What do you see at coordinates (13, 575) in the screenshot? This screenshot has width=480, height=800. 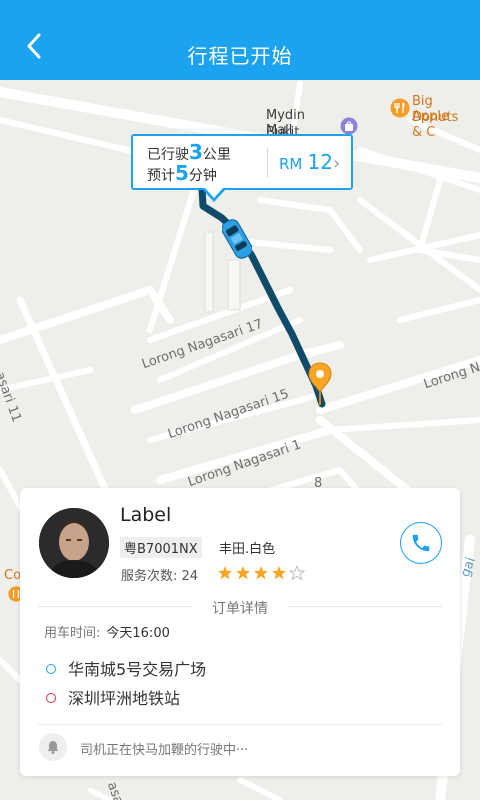 I see `poi-name: Co` at bounding box center [13, 575].